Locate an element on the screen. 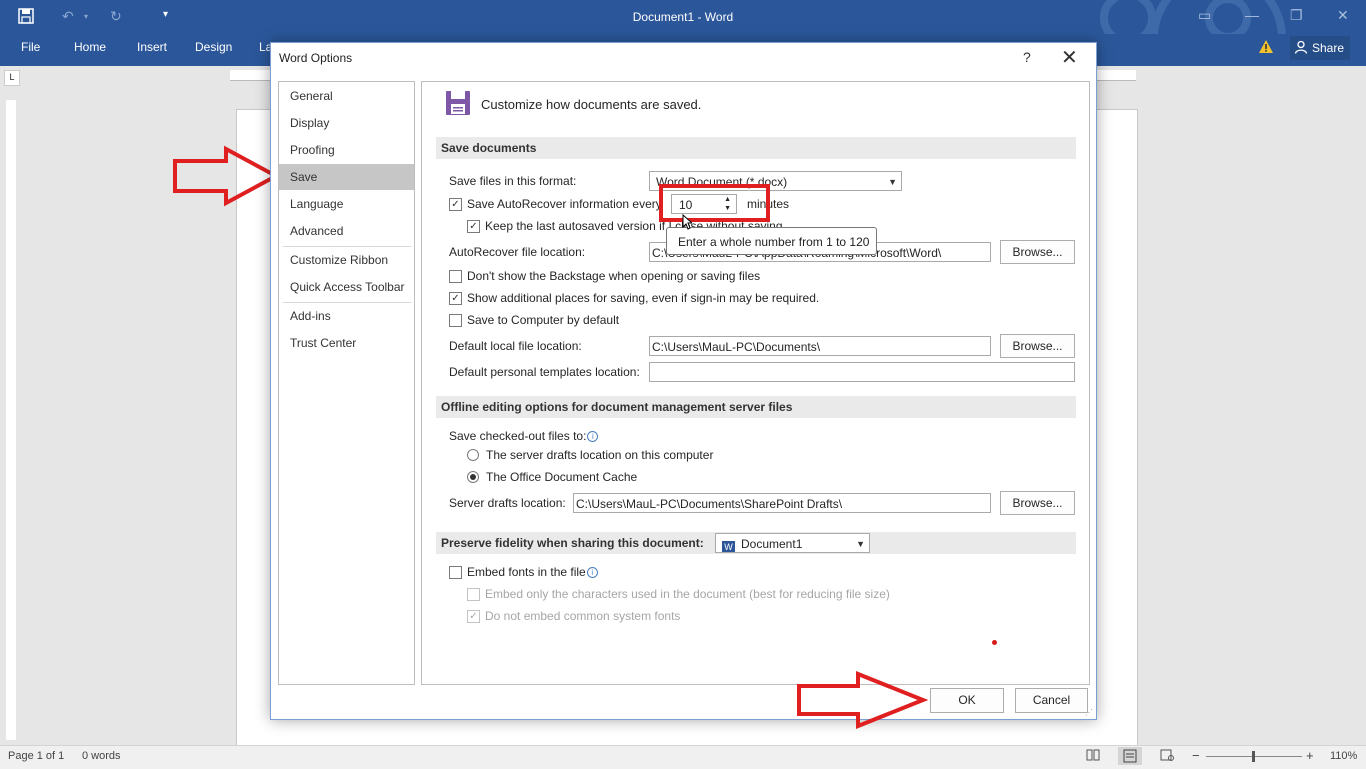 This screenshot has width=1366, height=769. nav-item-customize-ribbon: Customize Ribbon is located at coordinates (346, 260).